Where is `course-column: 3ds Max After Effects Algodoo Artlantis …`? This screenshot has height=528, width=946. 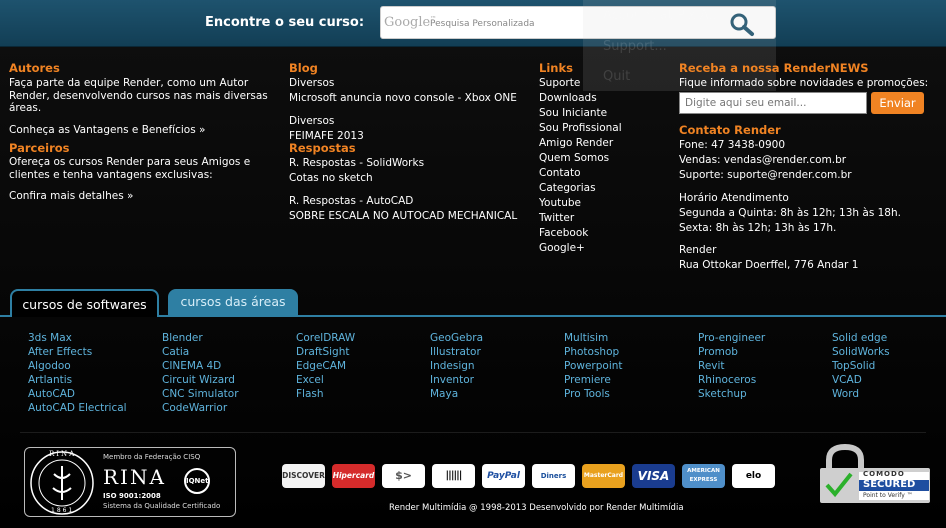
course-column: 3ds Max After Effects Algodoo Artlantis … is located at coordinates (77, 373).